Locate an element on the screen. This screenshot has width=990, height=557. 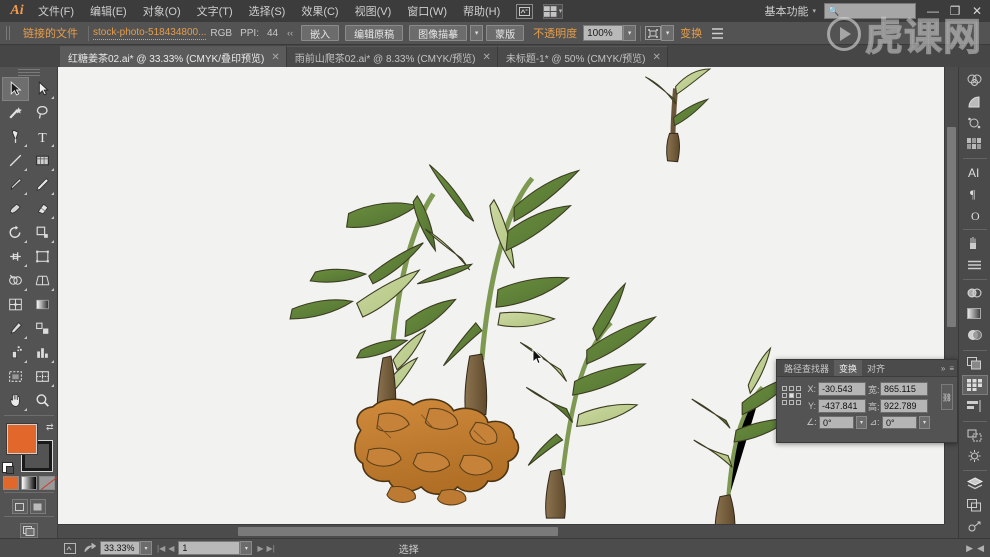
image-trace-button: 图像描摹 is located at coordinates (438, 33).